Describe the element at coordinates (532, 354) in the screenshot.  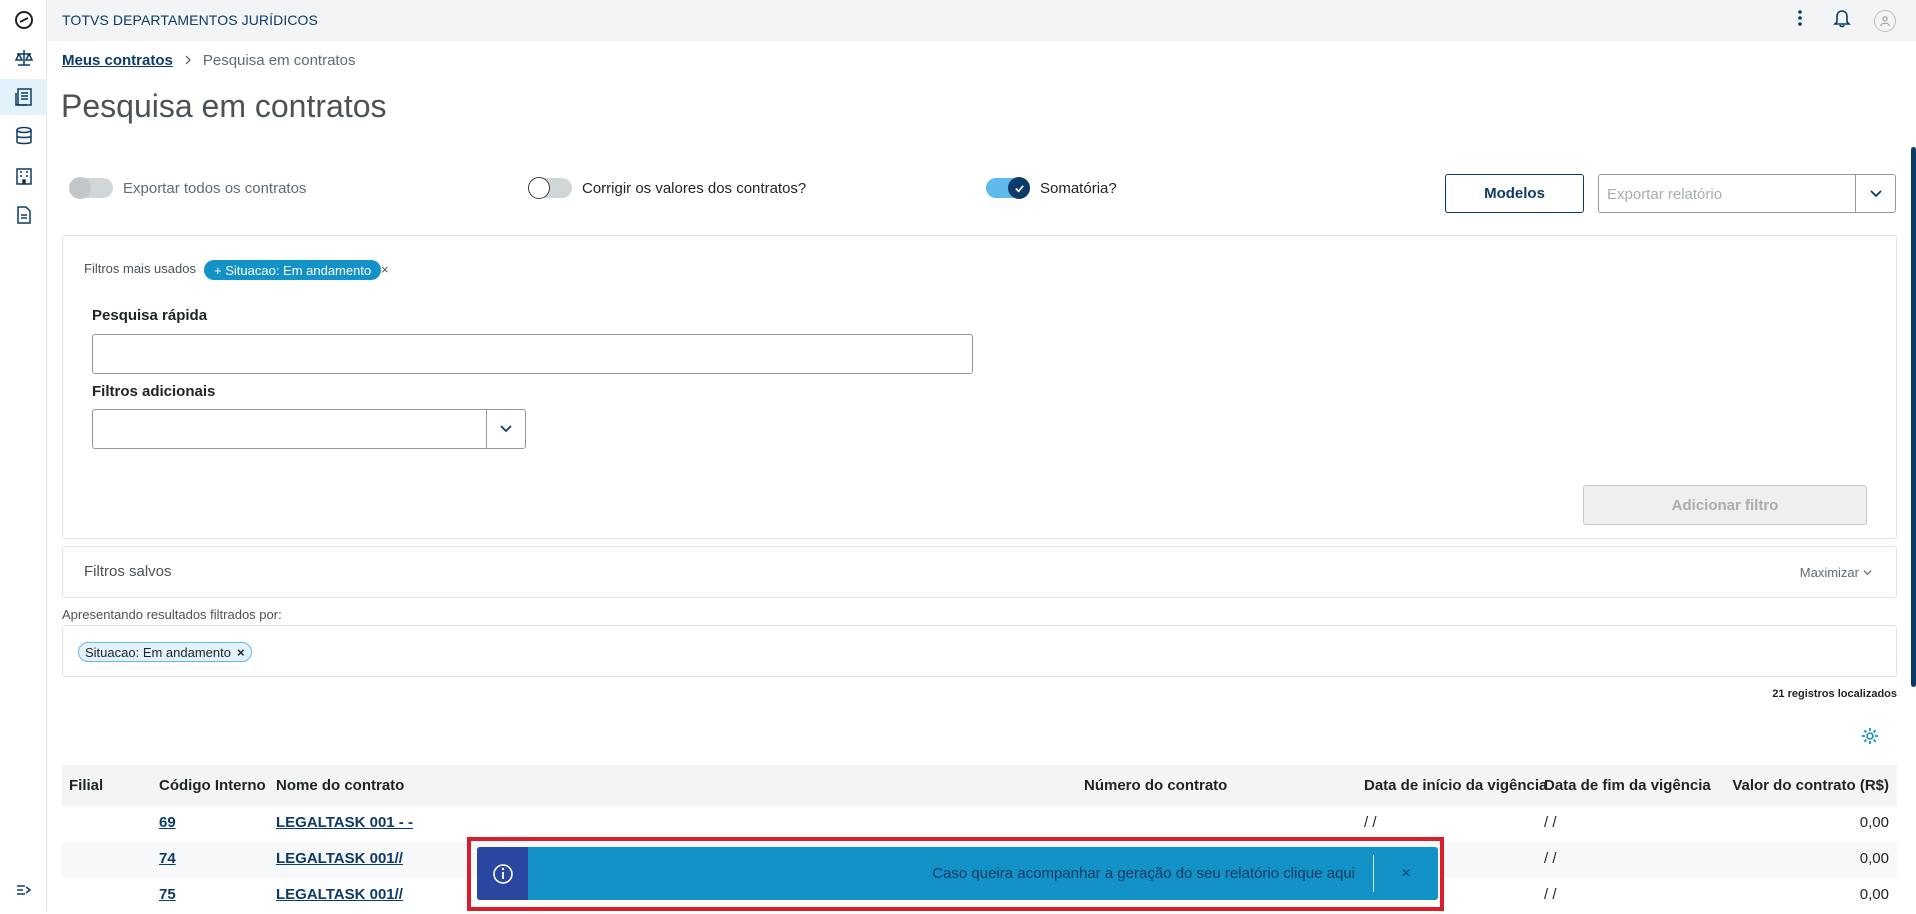
I see `quick-search-input` at that location.